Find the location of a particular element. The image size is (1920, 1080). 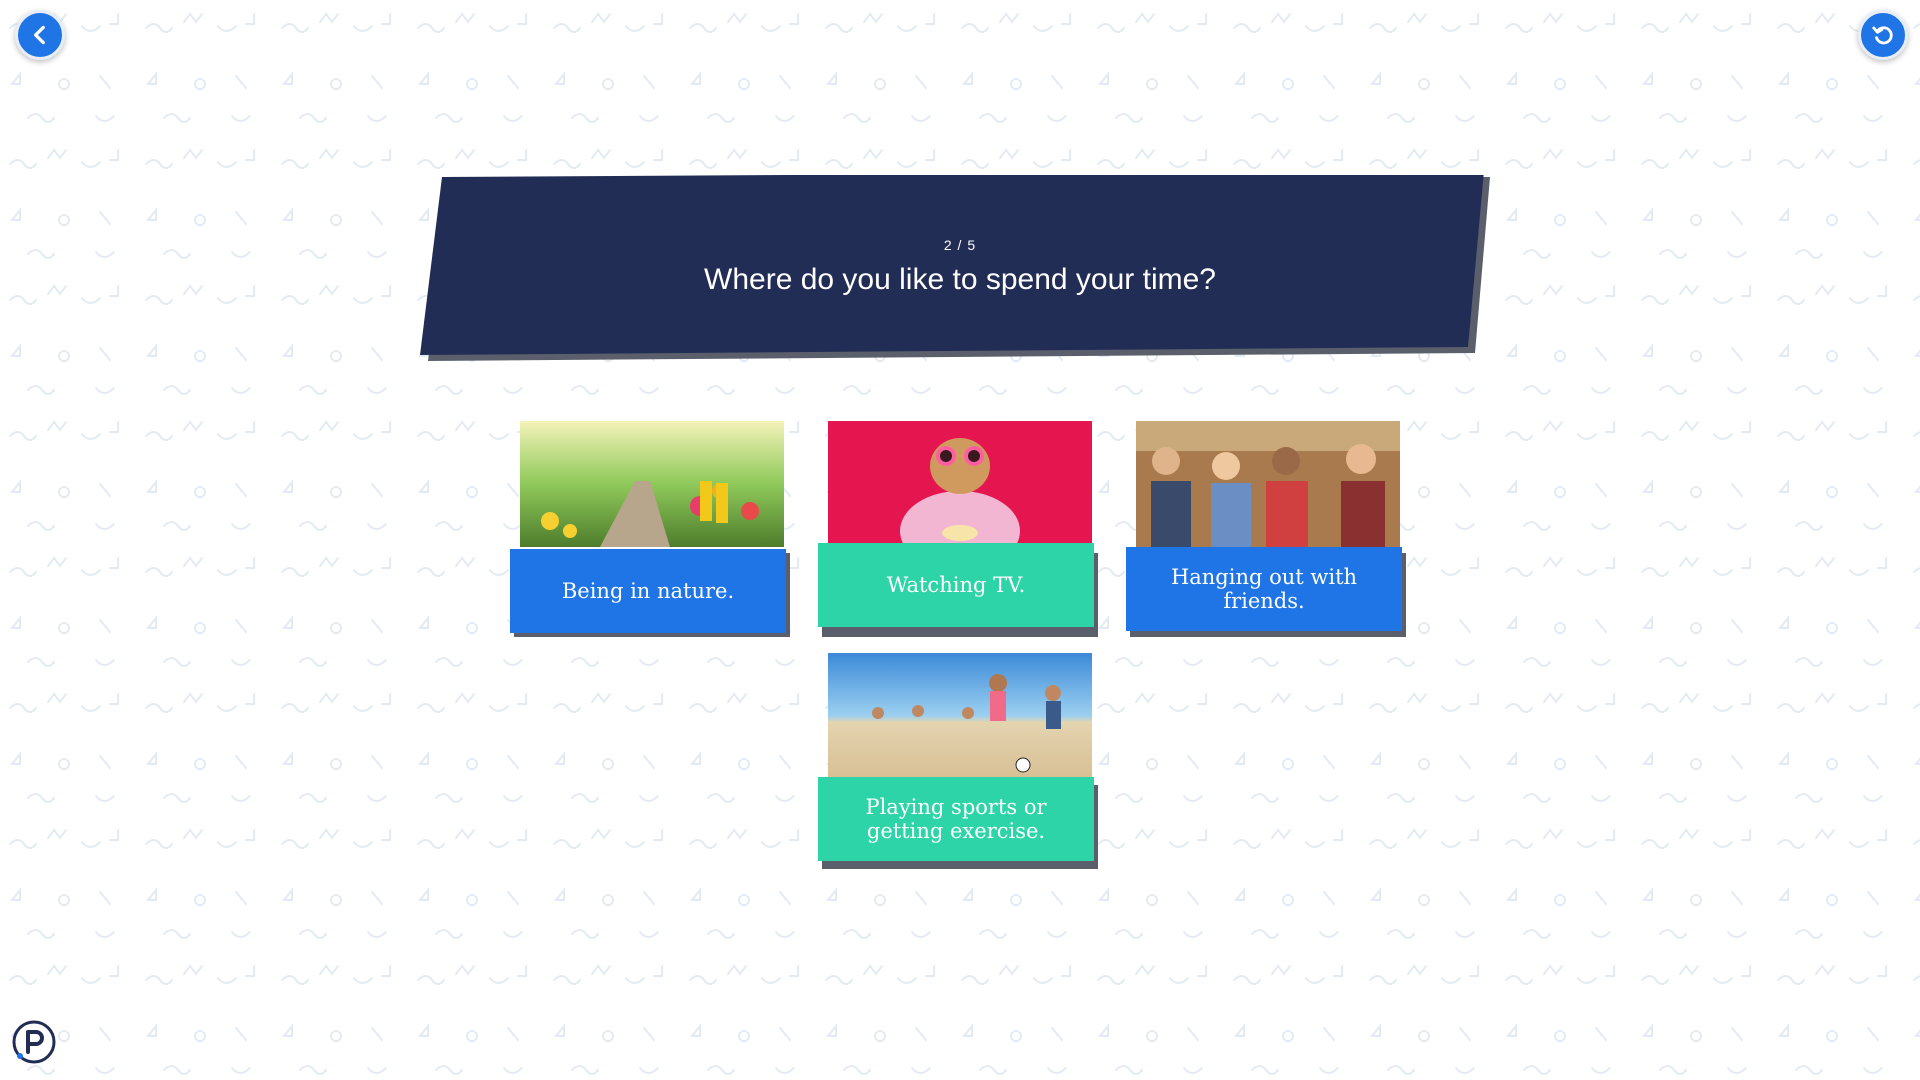

option-label: Watching TV. is located at coordinates (956, 585).